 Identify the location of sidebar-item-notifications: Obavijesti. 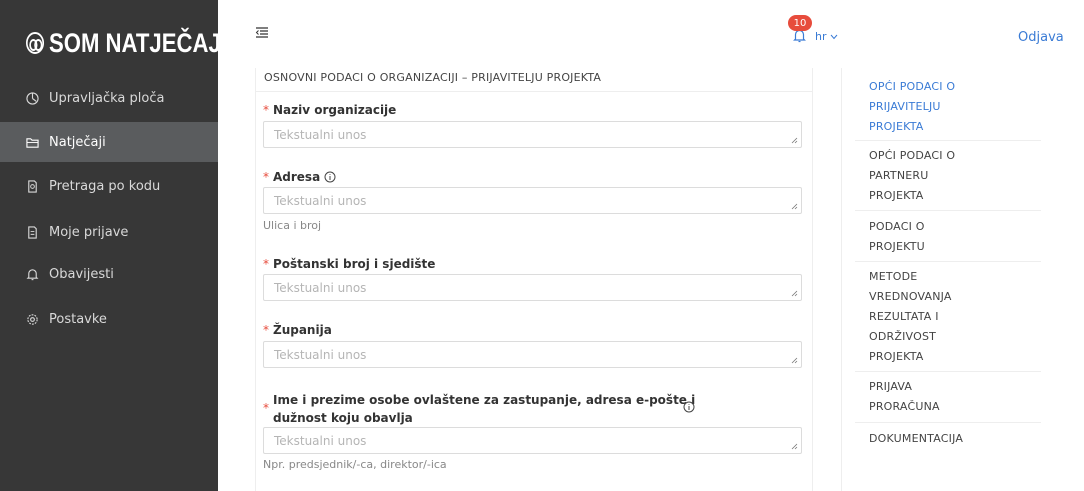
(109, 274).